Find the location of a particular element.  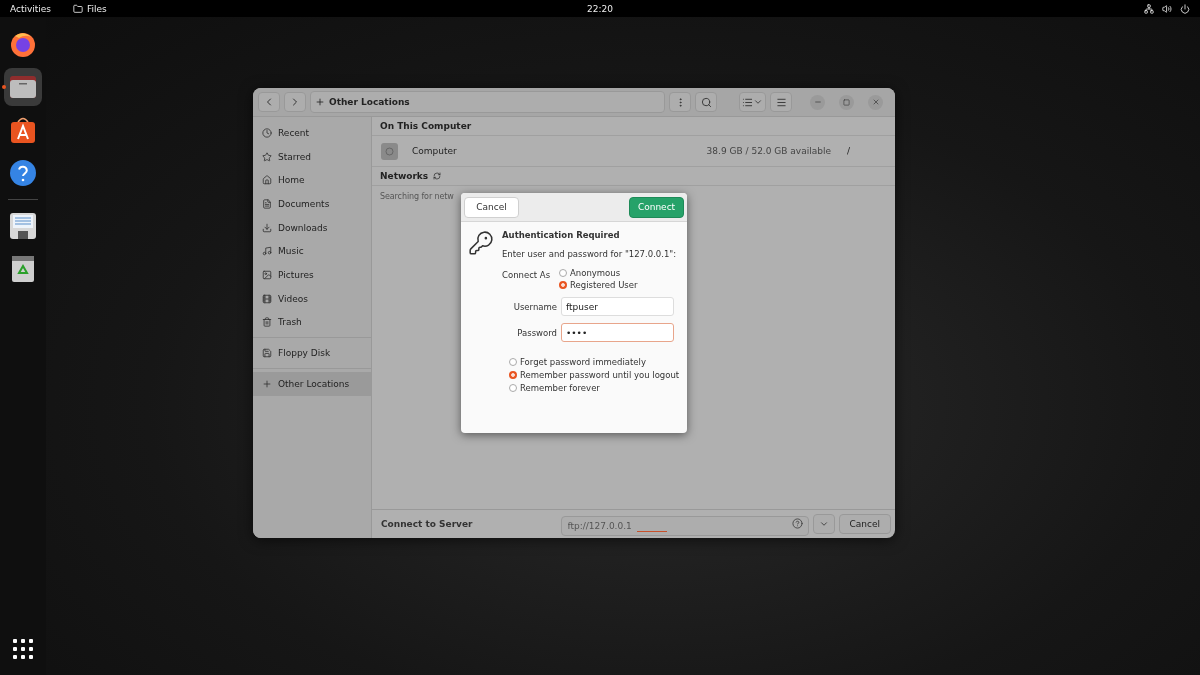

download-icon is located at coordinates (267, 227).